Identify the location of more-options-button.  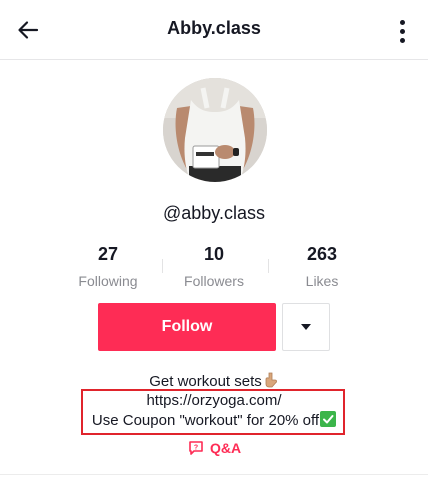
(402, 31).